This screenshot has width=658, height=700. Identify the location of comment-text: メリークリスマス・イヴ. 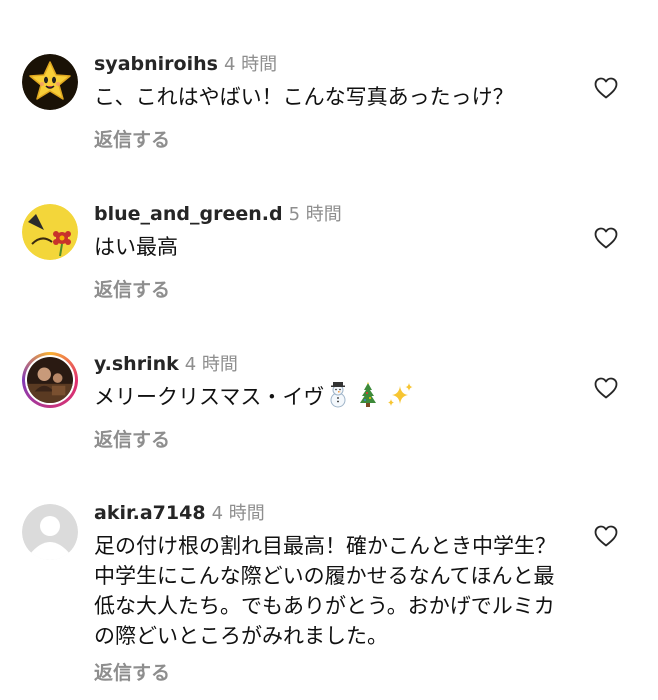
(329, 399).